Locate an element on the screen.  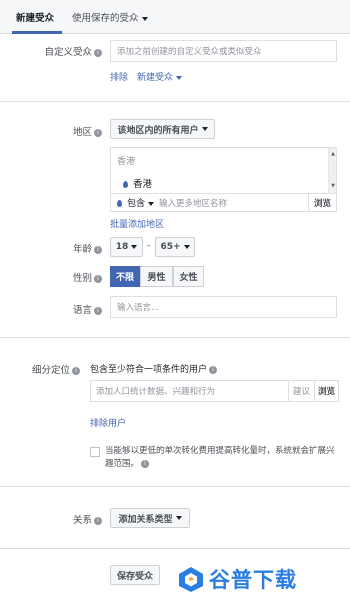
location-label: 地区 i is located at coordinates (87, 131).